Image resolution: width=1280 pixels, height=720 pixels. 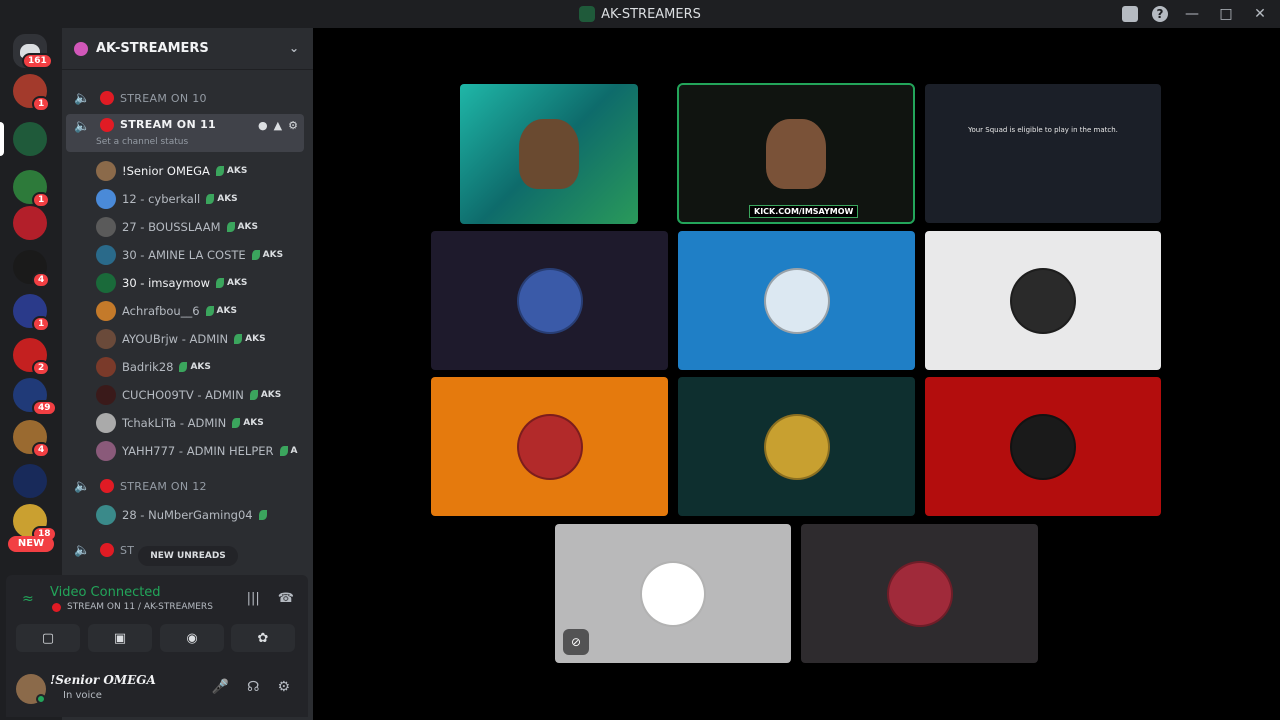 What do you see at coordinates (44, 408) in the screenshot?
I see `mention-badge: 49` at bounding box center [44, 408].